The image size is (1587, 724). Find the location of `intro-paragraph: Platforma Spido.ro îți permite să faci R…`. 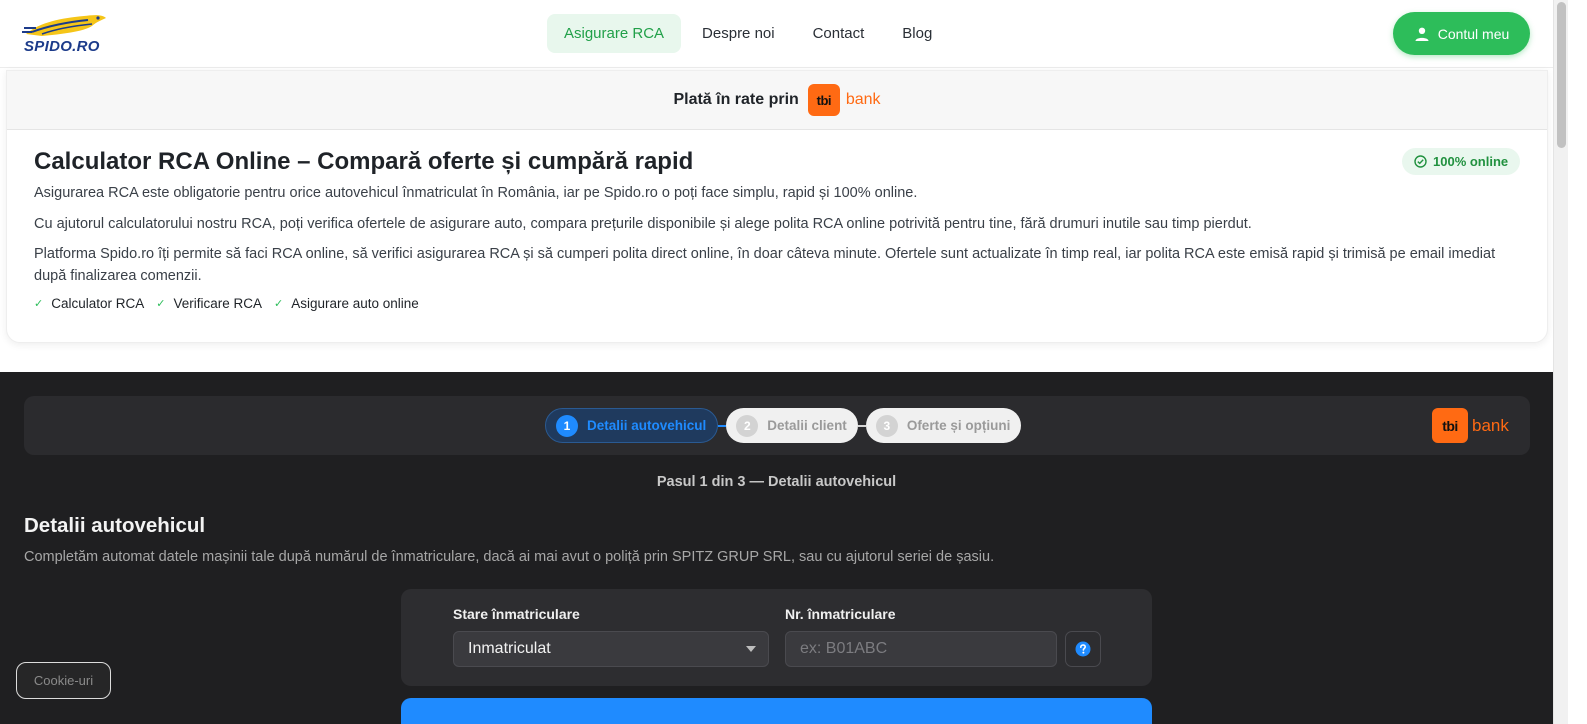

intro-paragraph: Platforma Spido.ro îți permite să faci R… is located at coordinates (765, 265).